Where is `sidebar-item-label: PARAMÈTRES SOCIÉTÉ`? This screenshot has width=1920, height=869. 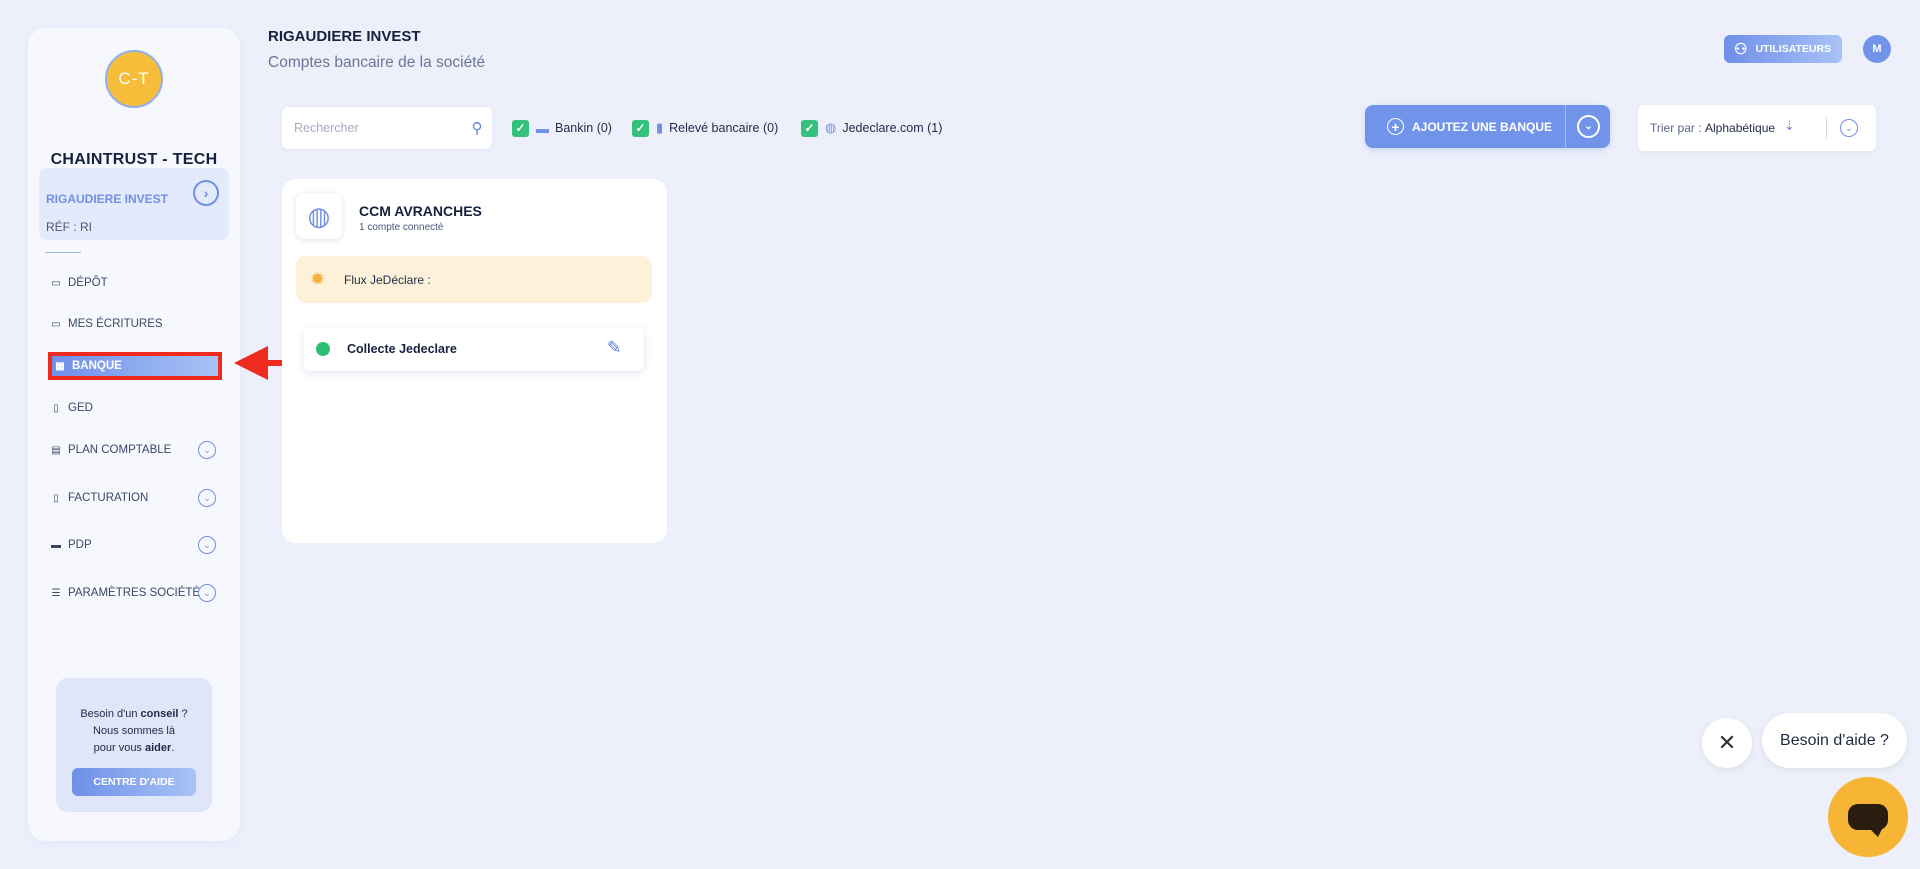
sidebar-item-label: PARAMÈTRES SOCIÉTÉ is located at coordinates (134, 593).